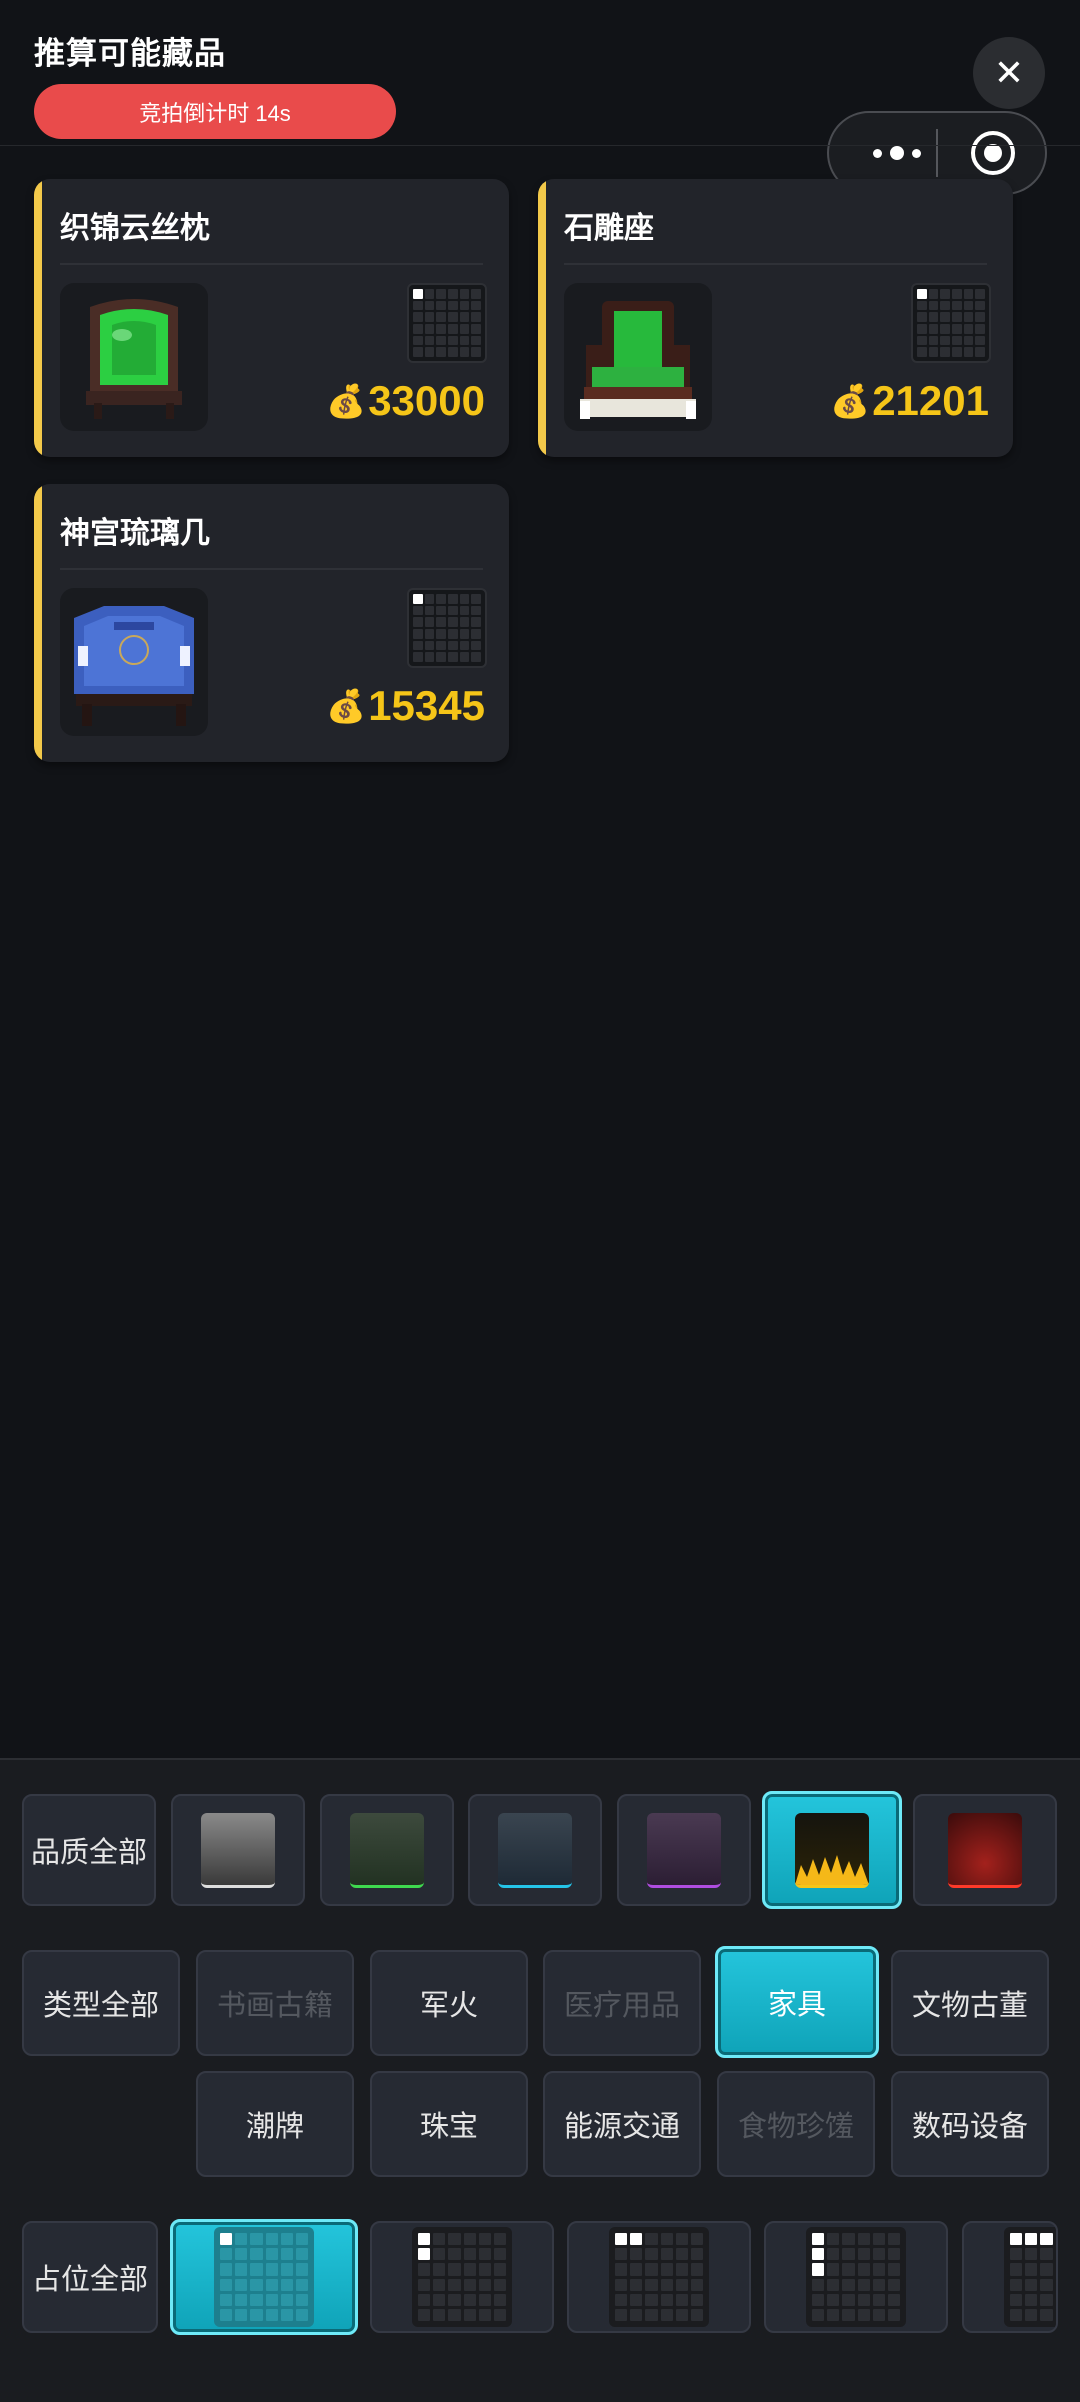 The image size is (1080, 2402). I want to click on quality-red-button, so click(985, 1850).